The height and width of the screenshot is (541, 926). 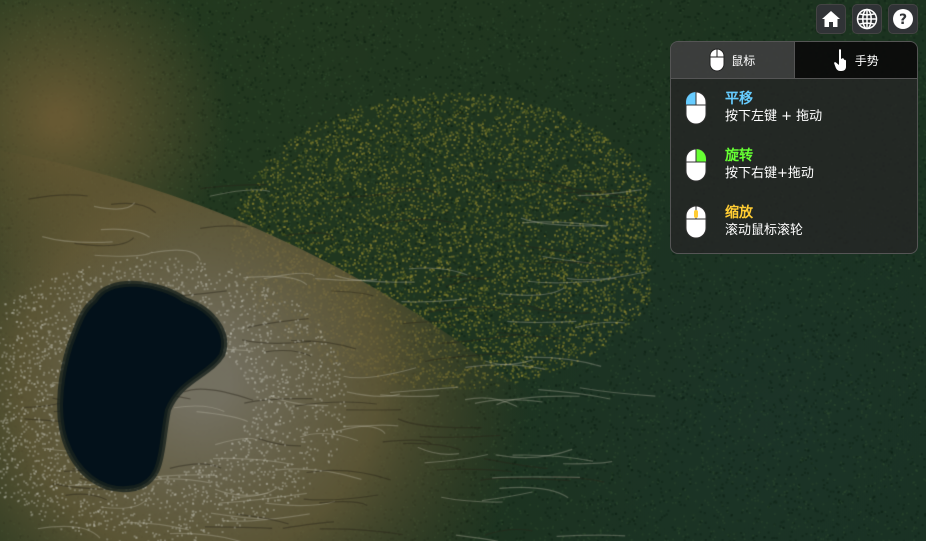 I want to click on hand-pointer-icon, so click(x=839, y=60).